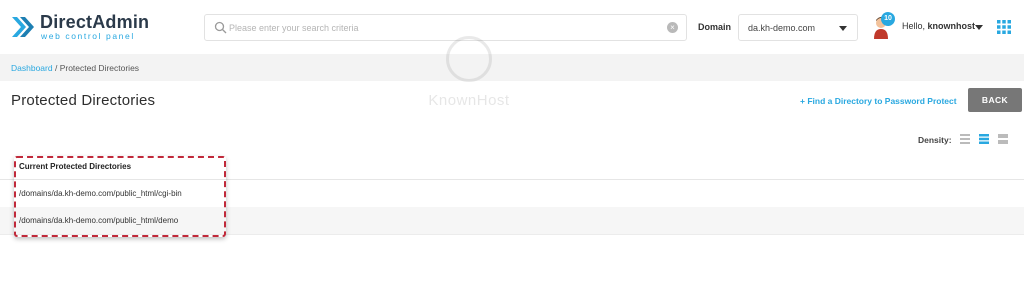 Image resolution: width=1024 pixels, height=299 pixels. Describe the element at coordinates (512, 221) in the screenshot. I see `table-row: /domains/da.kh-demo.com/public_html/demo` at that location.